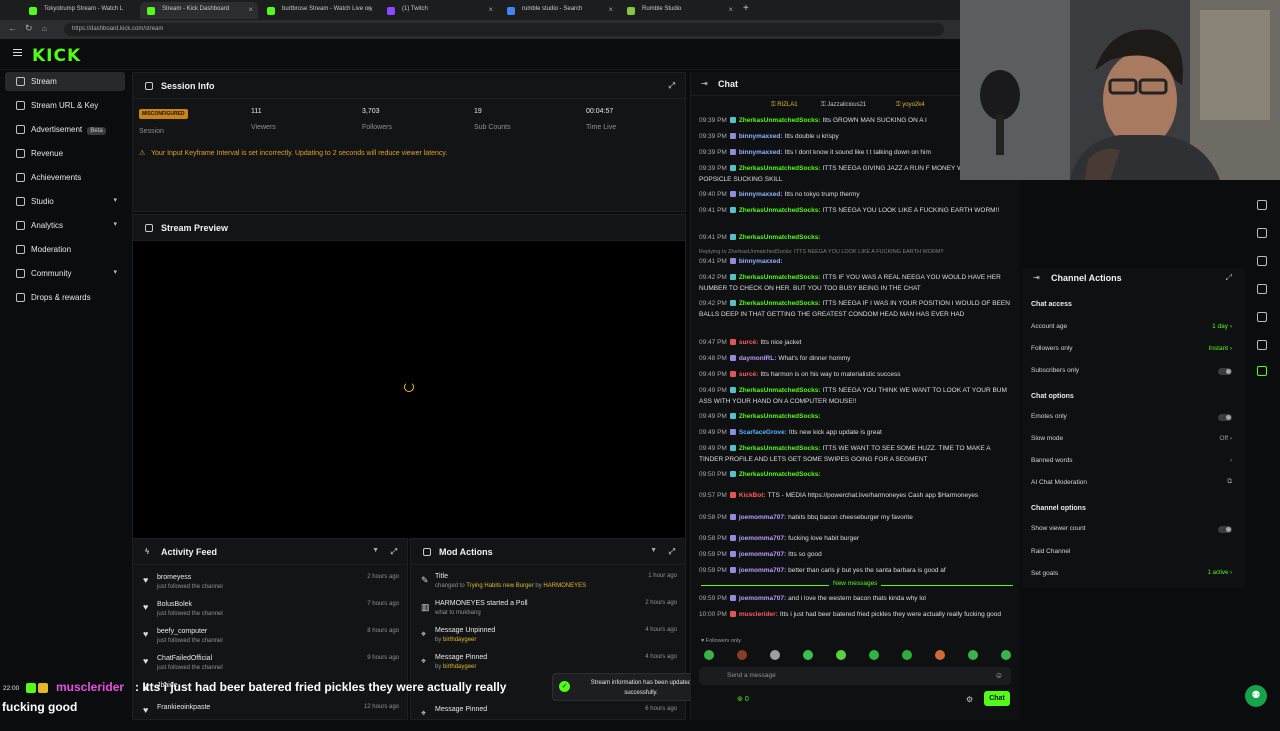 This screenshot has height=731, width=1280. I want to click on account-age-setting: 1 day ›, so click(1222, 326).